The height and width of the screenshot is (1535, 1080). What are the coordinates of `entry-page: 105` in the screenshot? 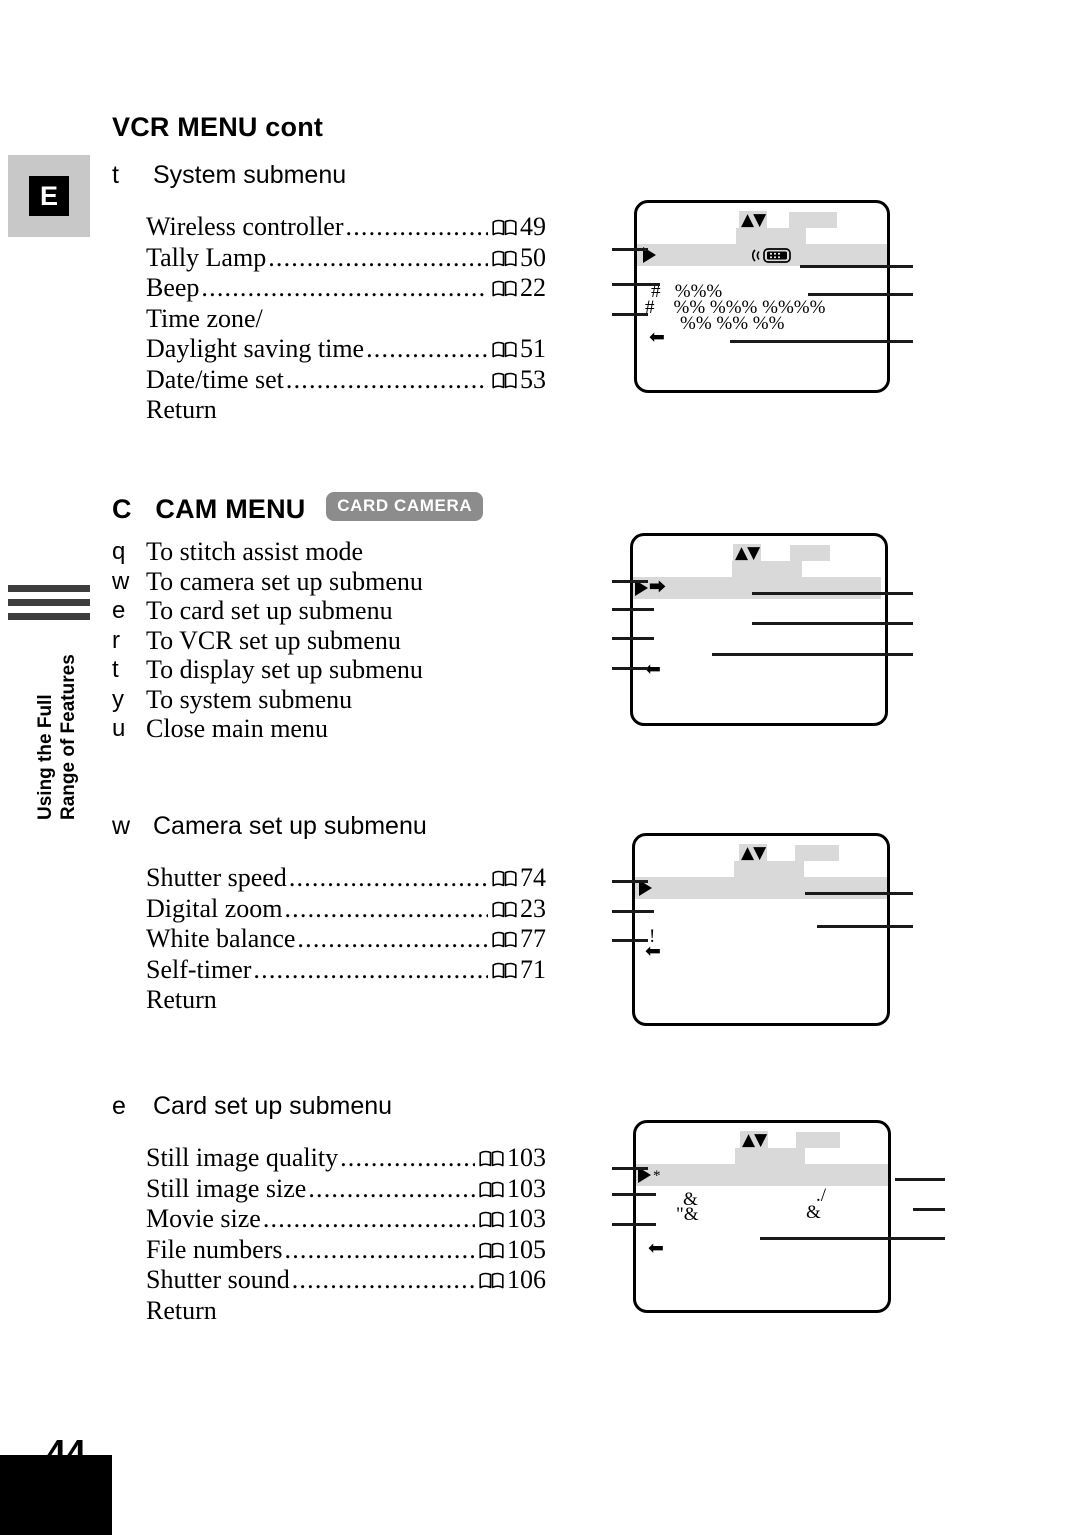 It's located at (526, 1249).